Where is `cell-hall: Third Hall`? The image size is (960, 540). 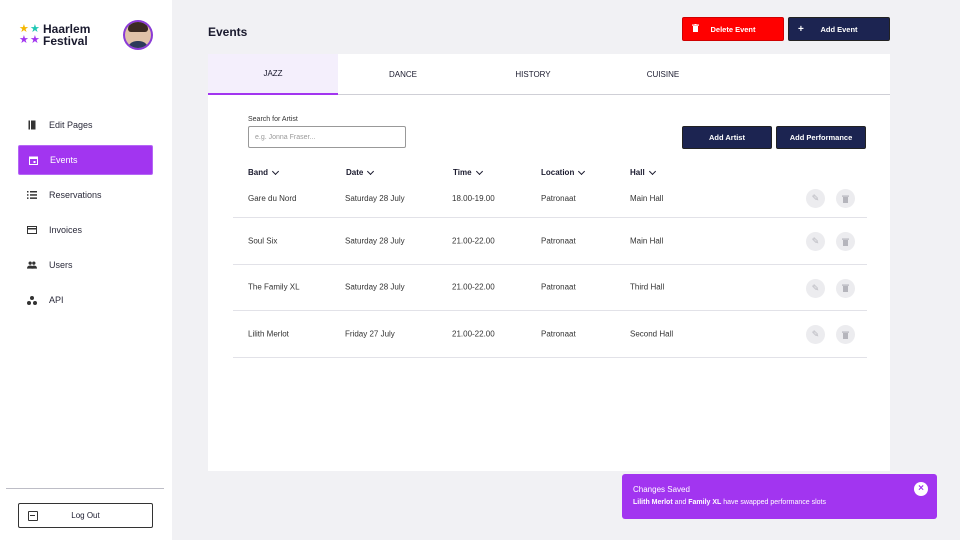
cell-hall: Third Hall is located at coordinates (647, 287).